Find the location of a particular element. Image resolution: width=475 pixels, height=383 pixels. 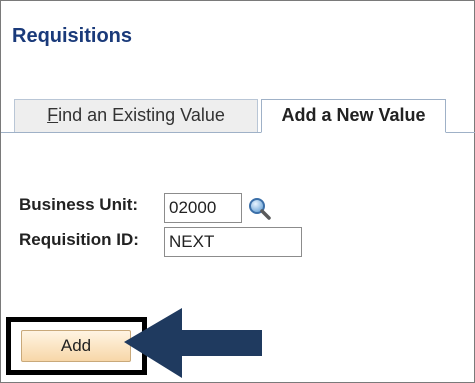

page-title: Requisitions is located at coordinates (72, 36).